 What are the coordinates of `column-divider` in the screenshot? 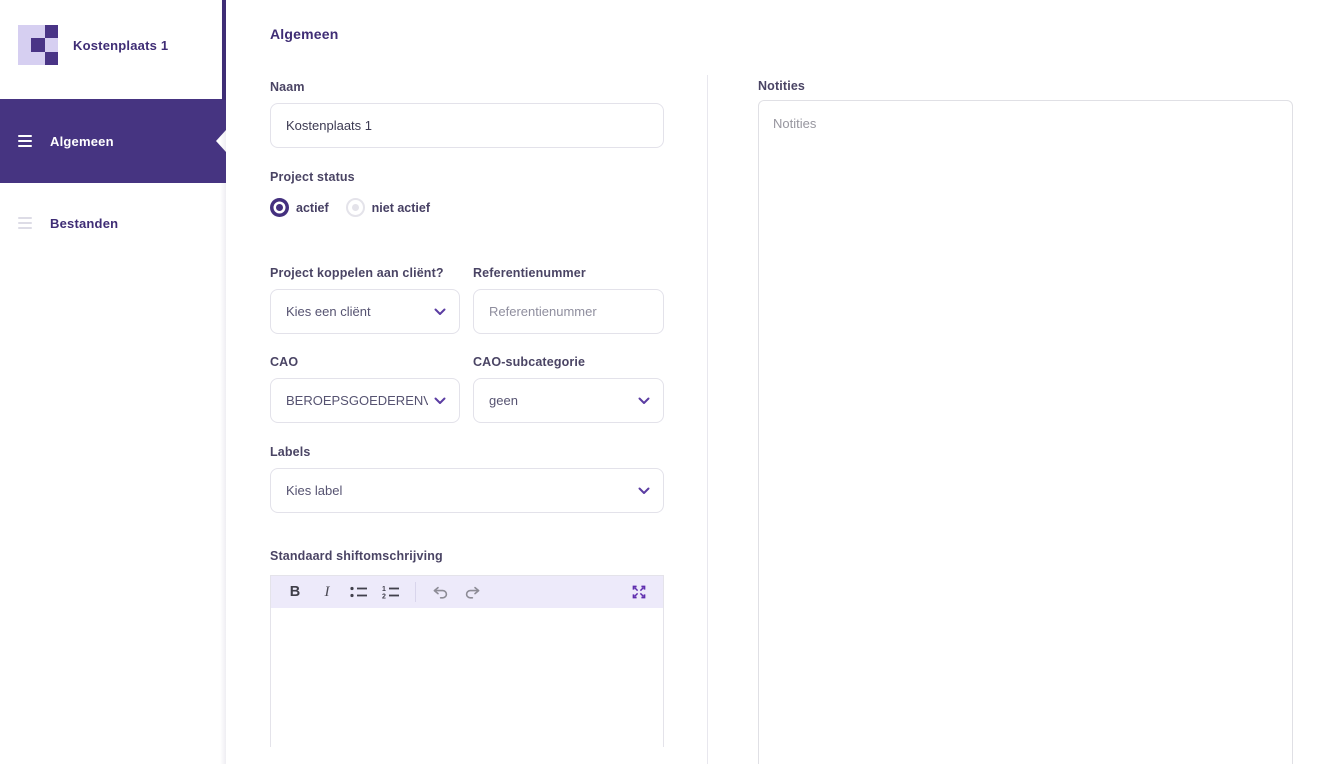 It's located at (707, 419).